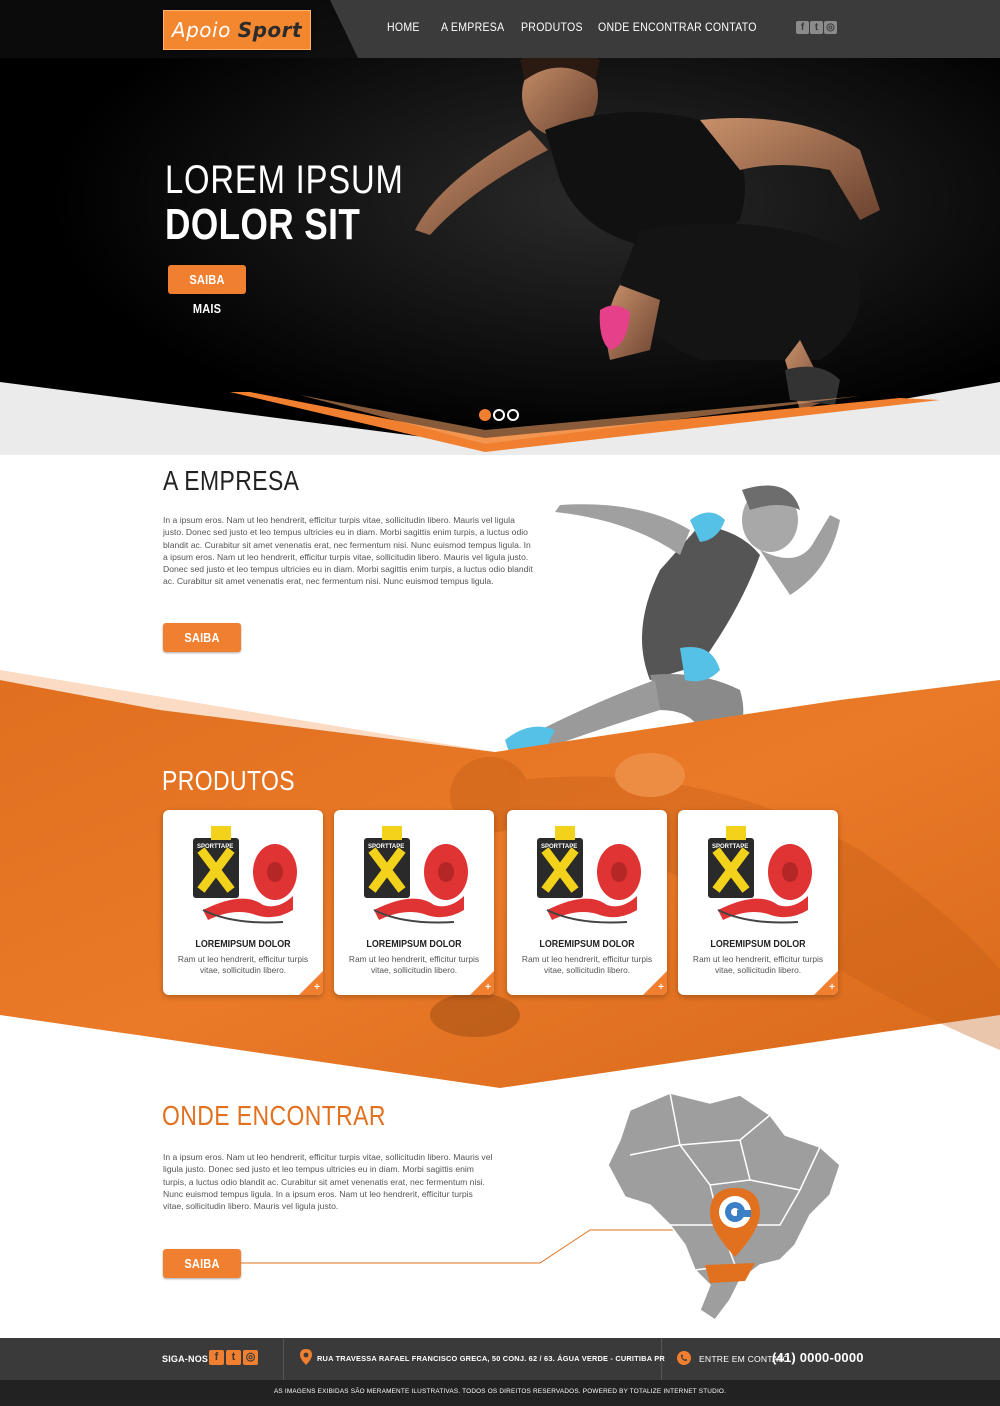 The height and width of the screenshot is (1406, 1000). What do you see at coordinates (245, 875) in the screenshot?
I see `product-image-1: SPORTTAPE` at bounding box center [245, 875].